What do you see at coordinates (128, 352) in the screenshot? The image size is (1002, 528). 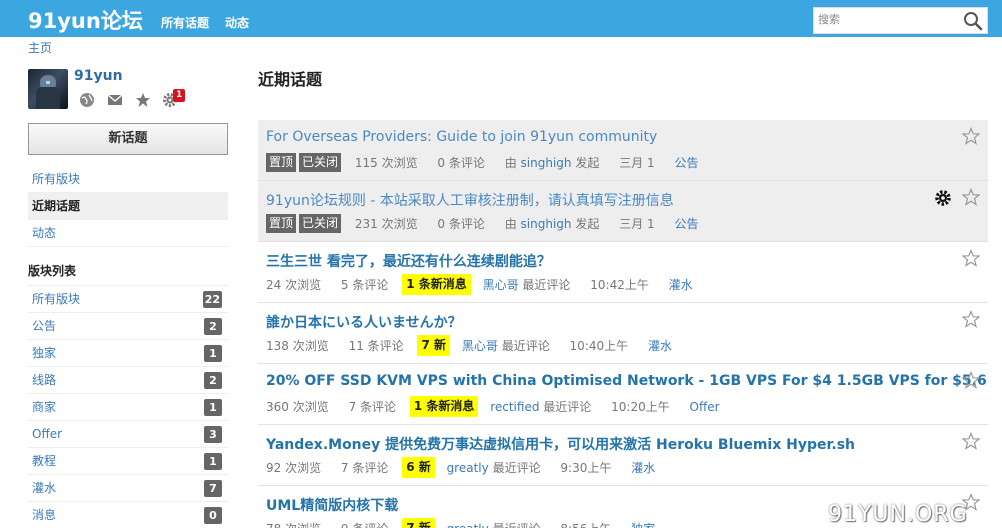 I see `category-item: 独家 1` at bounding box center [128, 352].